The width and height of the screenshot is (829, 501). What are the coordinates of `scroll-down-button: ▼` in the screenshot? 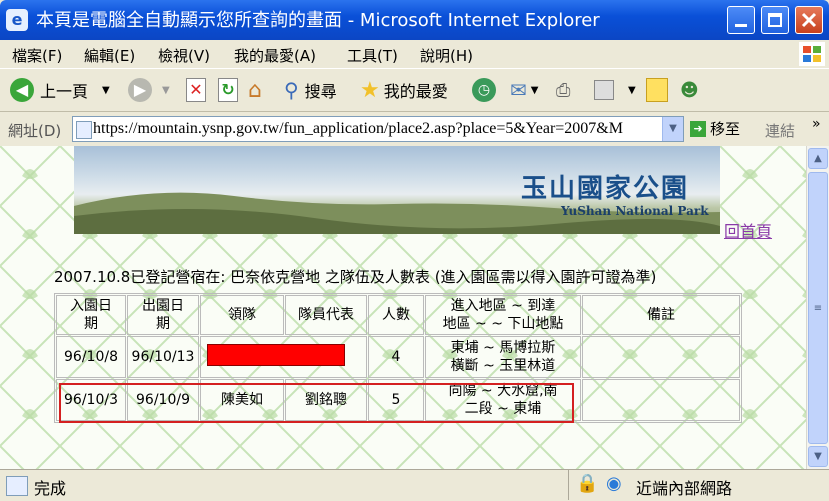 It's located at (818, 456).